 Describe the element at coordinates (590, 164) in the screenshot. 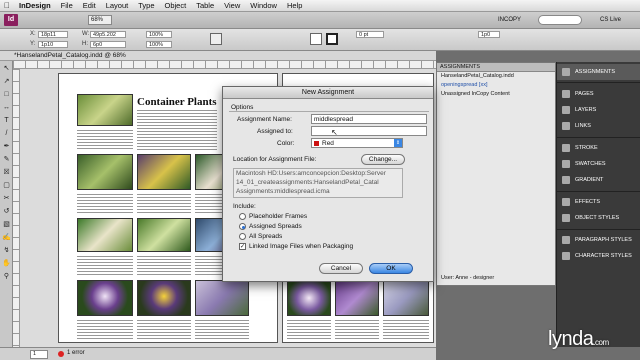

I see `dock-item-label: SWATCHES` at that location.